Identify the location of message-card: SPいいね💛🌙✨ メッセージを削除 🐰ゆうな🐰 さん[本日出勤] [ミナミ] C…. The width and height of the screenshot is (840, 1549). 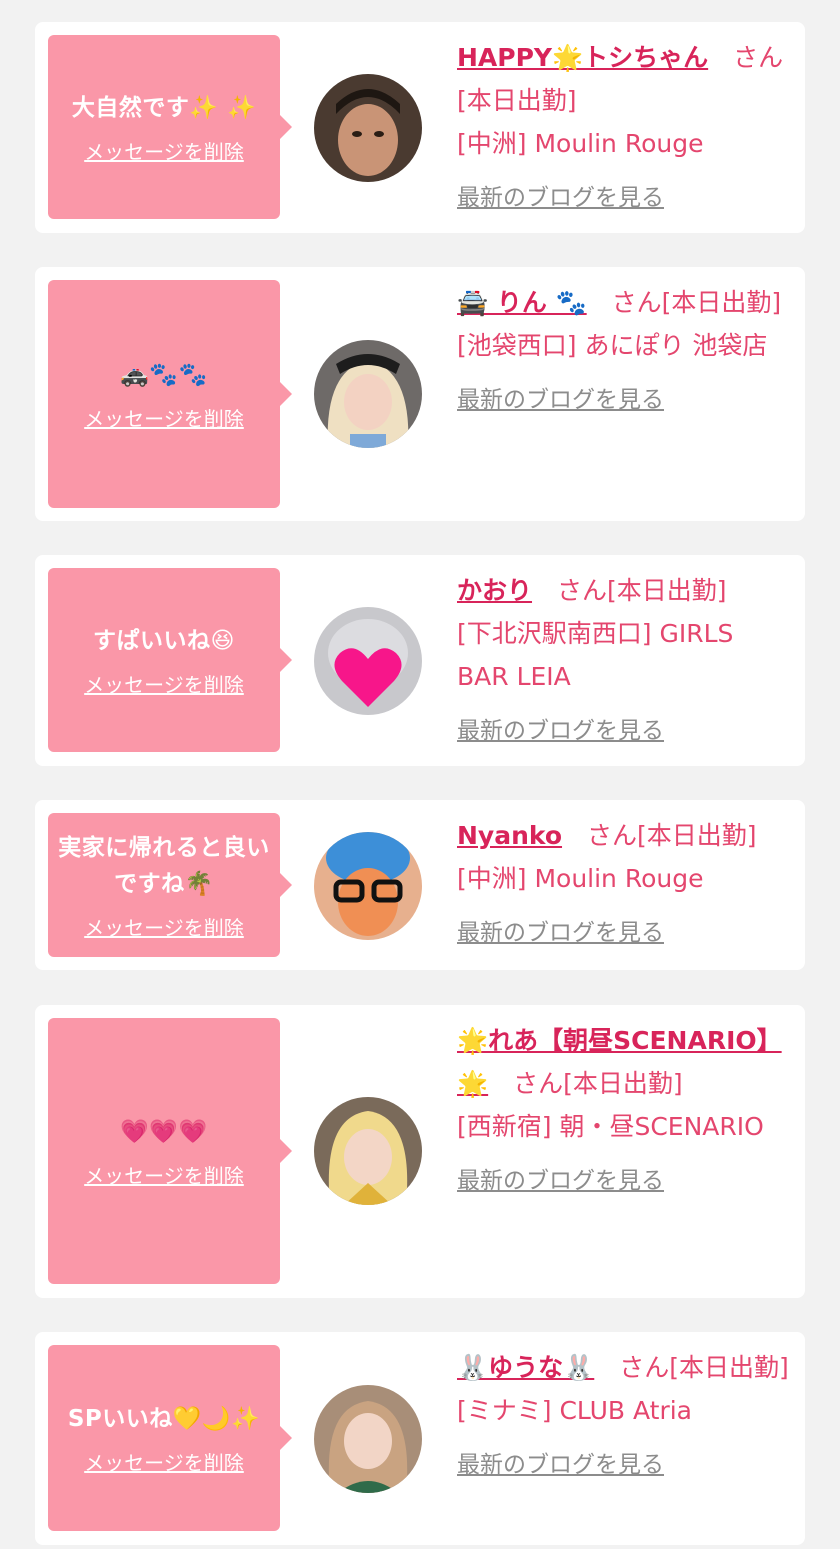
(420, 1438).